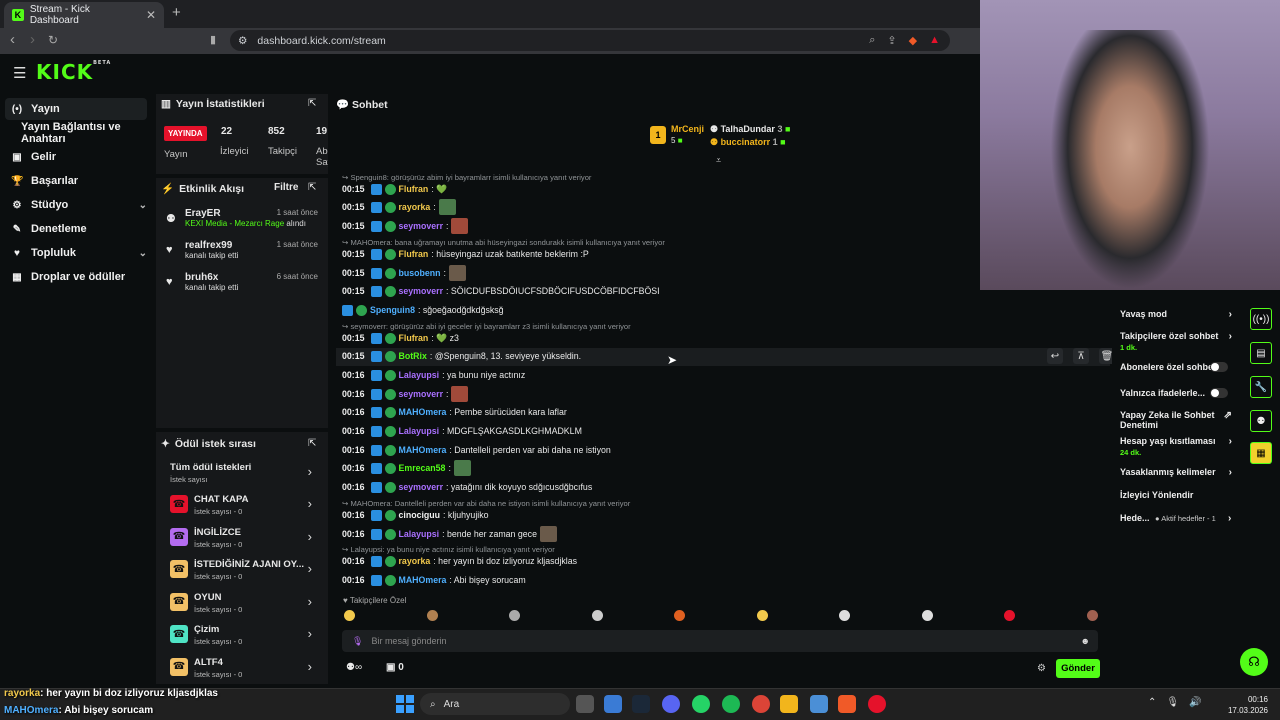  I want to click on volume-icon: 🔊, so click(1195, 702).